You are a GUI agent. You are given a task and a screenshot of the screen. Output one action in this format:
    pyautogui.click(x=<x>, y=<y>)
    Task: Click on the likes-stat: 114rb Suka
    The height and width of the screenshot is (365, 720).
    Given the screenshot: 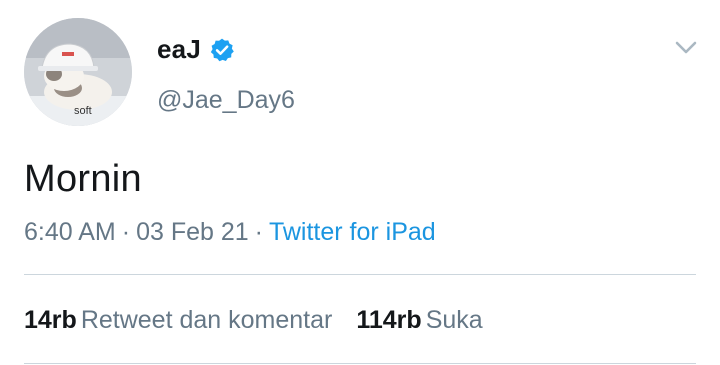 What is the action you would take?
    pyautogui.click(x=419, y=320)
    